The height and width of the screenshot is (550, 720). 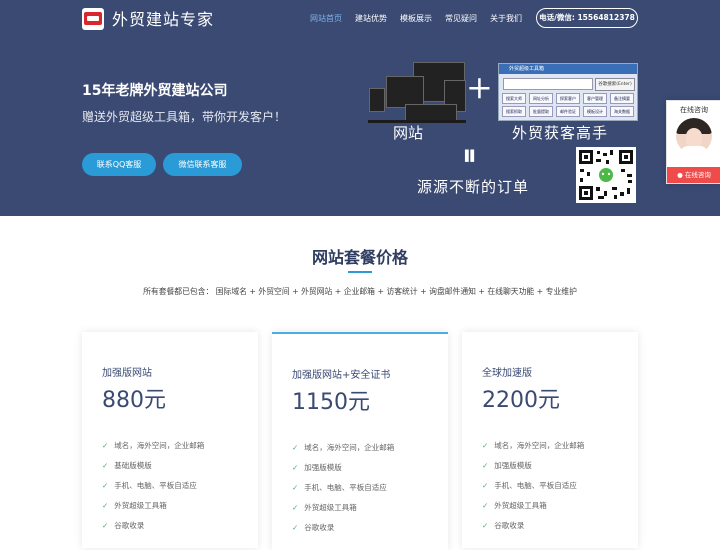 What do you see at coordinates (568, 98) in the screenshot?
I see `toolbox-cell: 探索客户` at bounding box center [568, 98].